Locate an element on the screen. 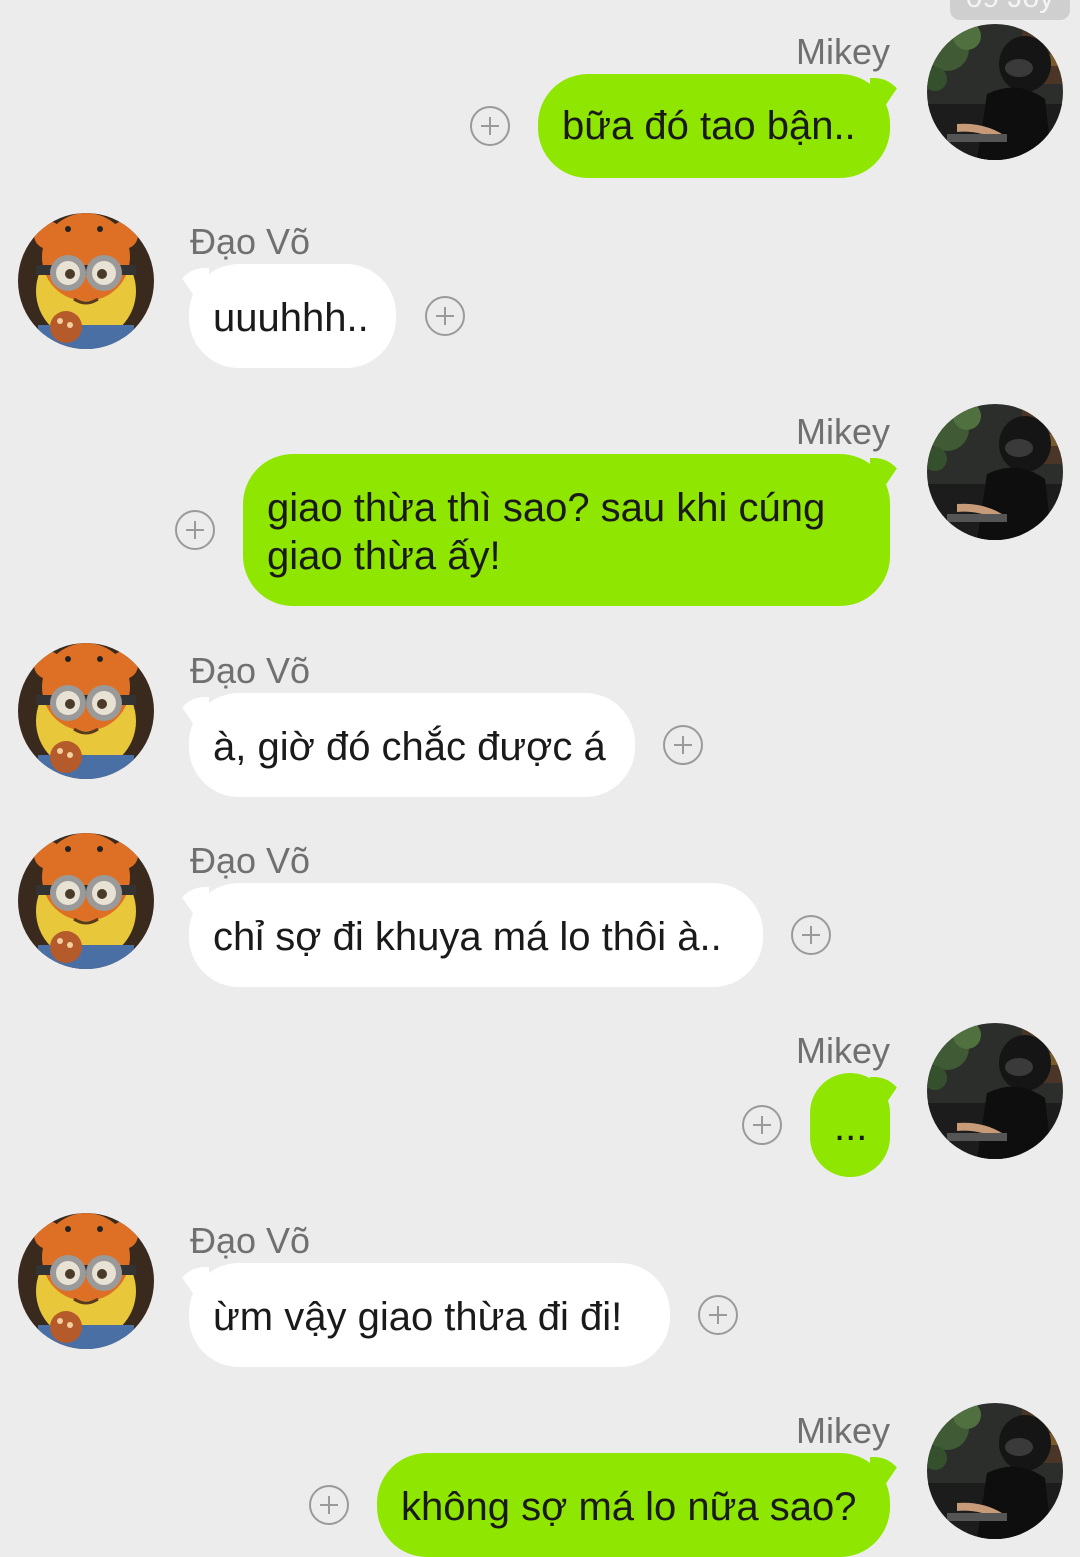  message-bubble-received: à, giờ đó chắc được á is located at coordinates (412, 745).